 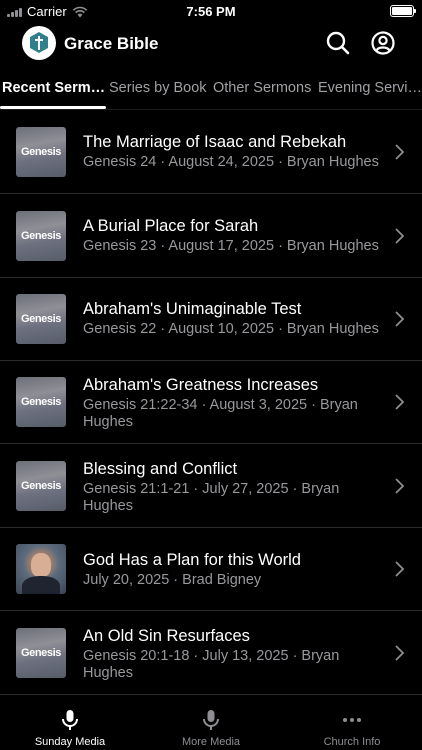 I want to click on status-bar: Carrier 7:56 PM, so click(x=211, y=11).